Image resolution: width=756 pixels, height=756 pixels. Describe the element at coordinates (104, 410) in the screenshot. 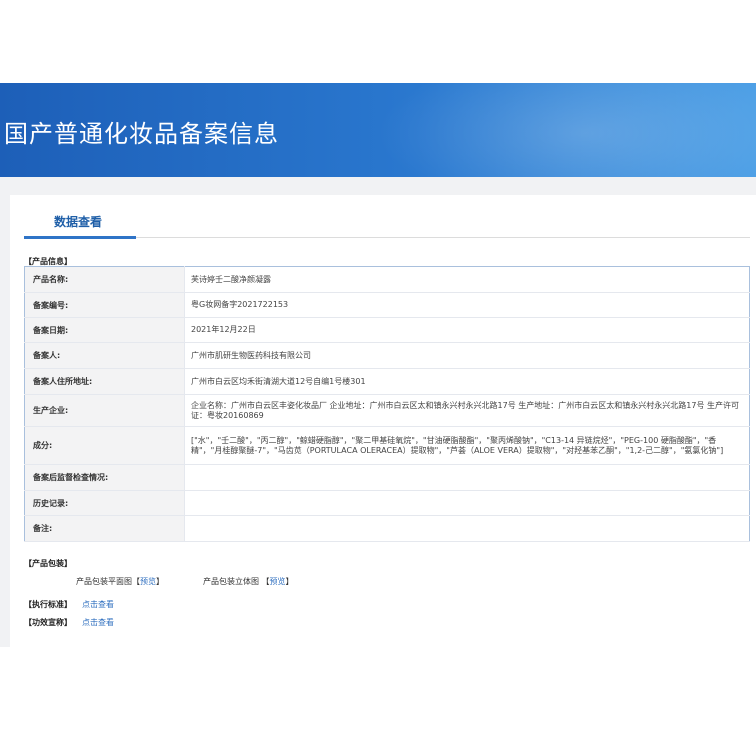

I see `row-label-manufacturer: 生产企业:` at that location.